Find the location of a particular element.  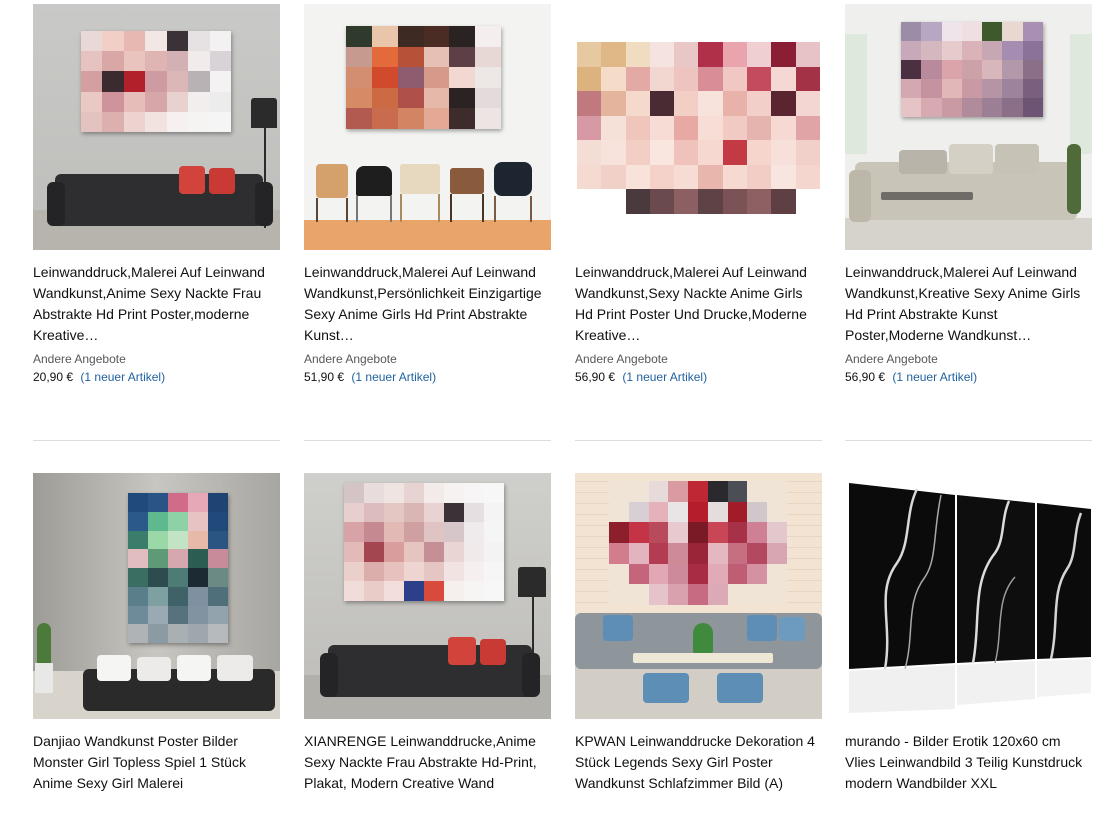

price: 51,90 € is located at coordinates (324, 377).